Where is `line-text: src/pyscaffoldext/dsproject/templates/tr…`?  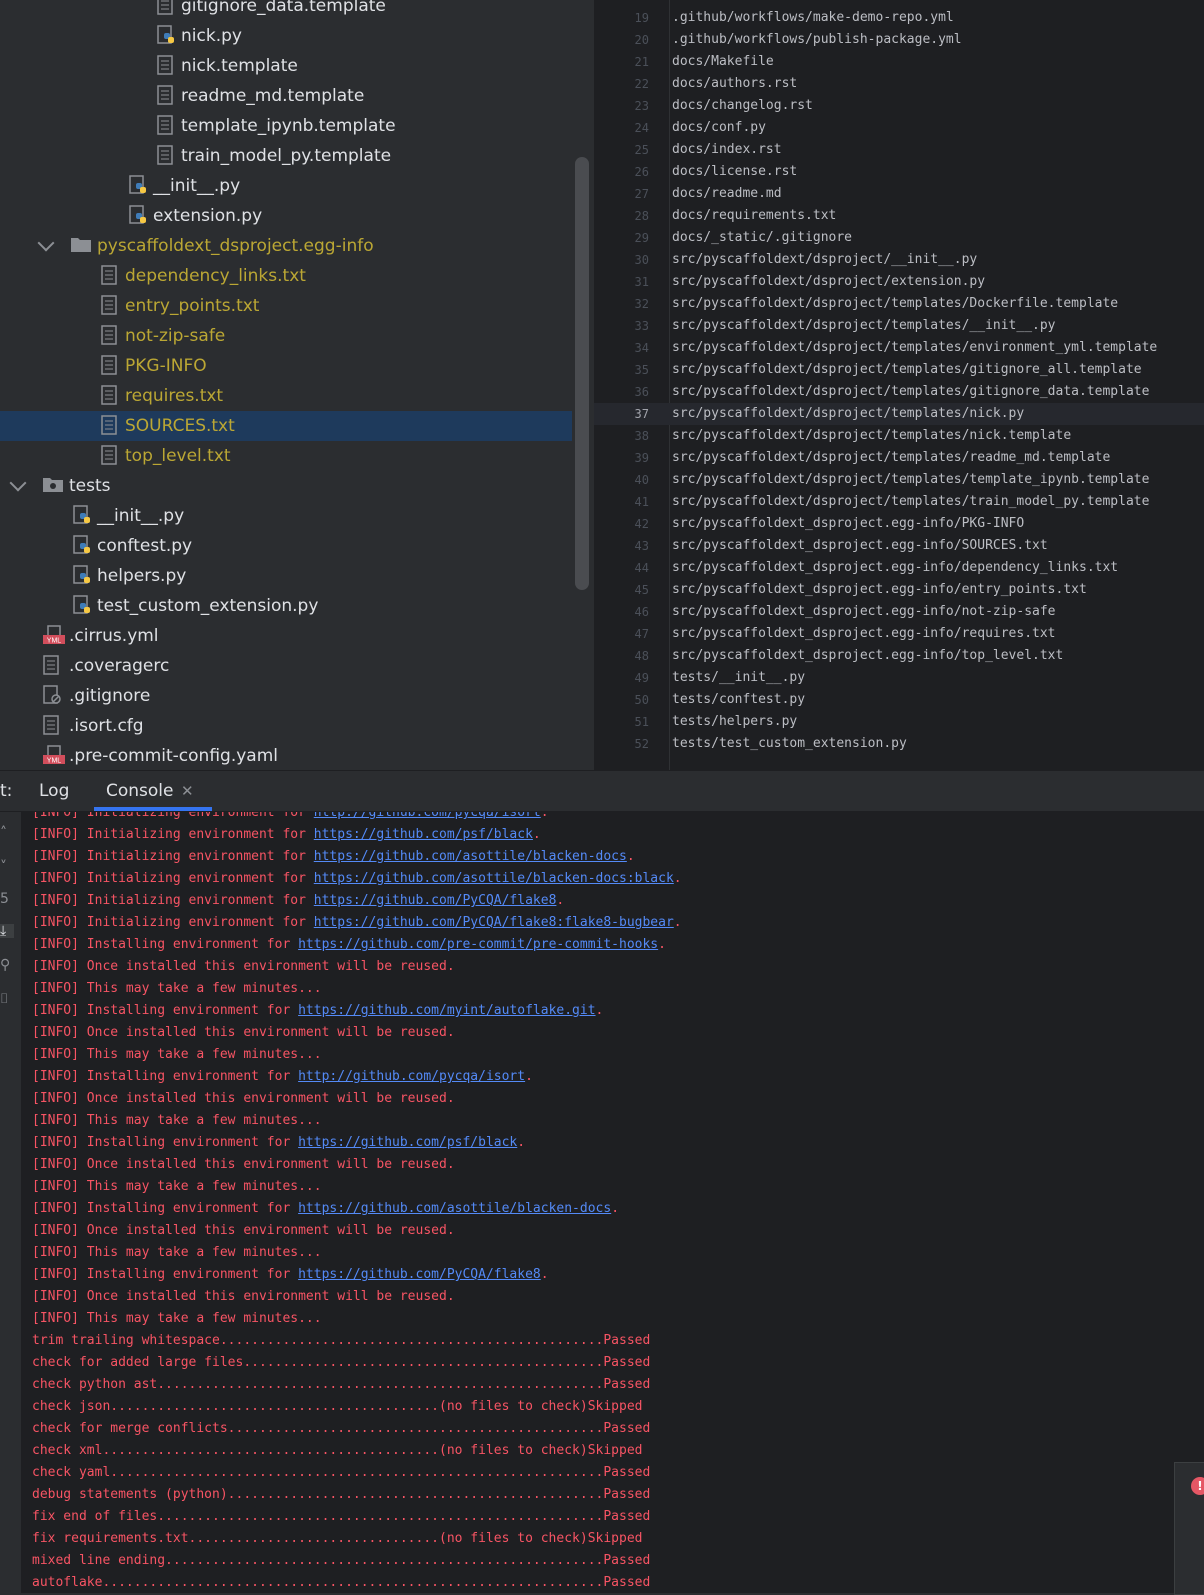
line-text: src/pyscaffoldext/dsproject/templates/tr… is located at coordinates (911, 501).